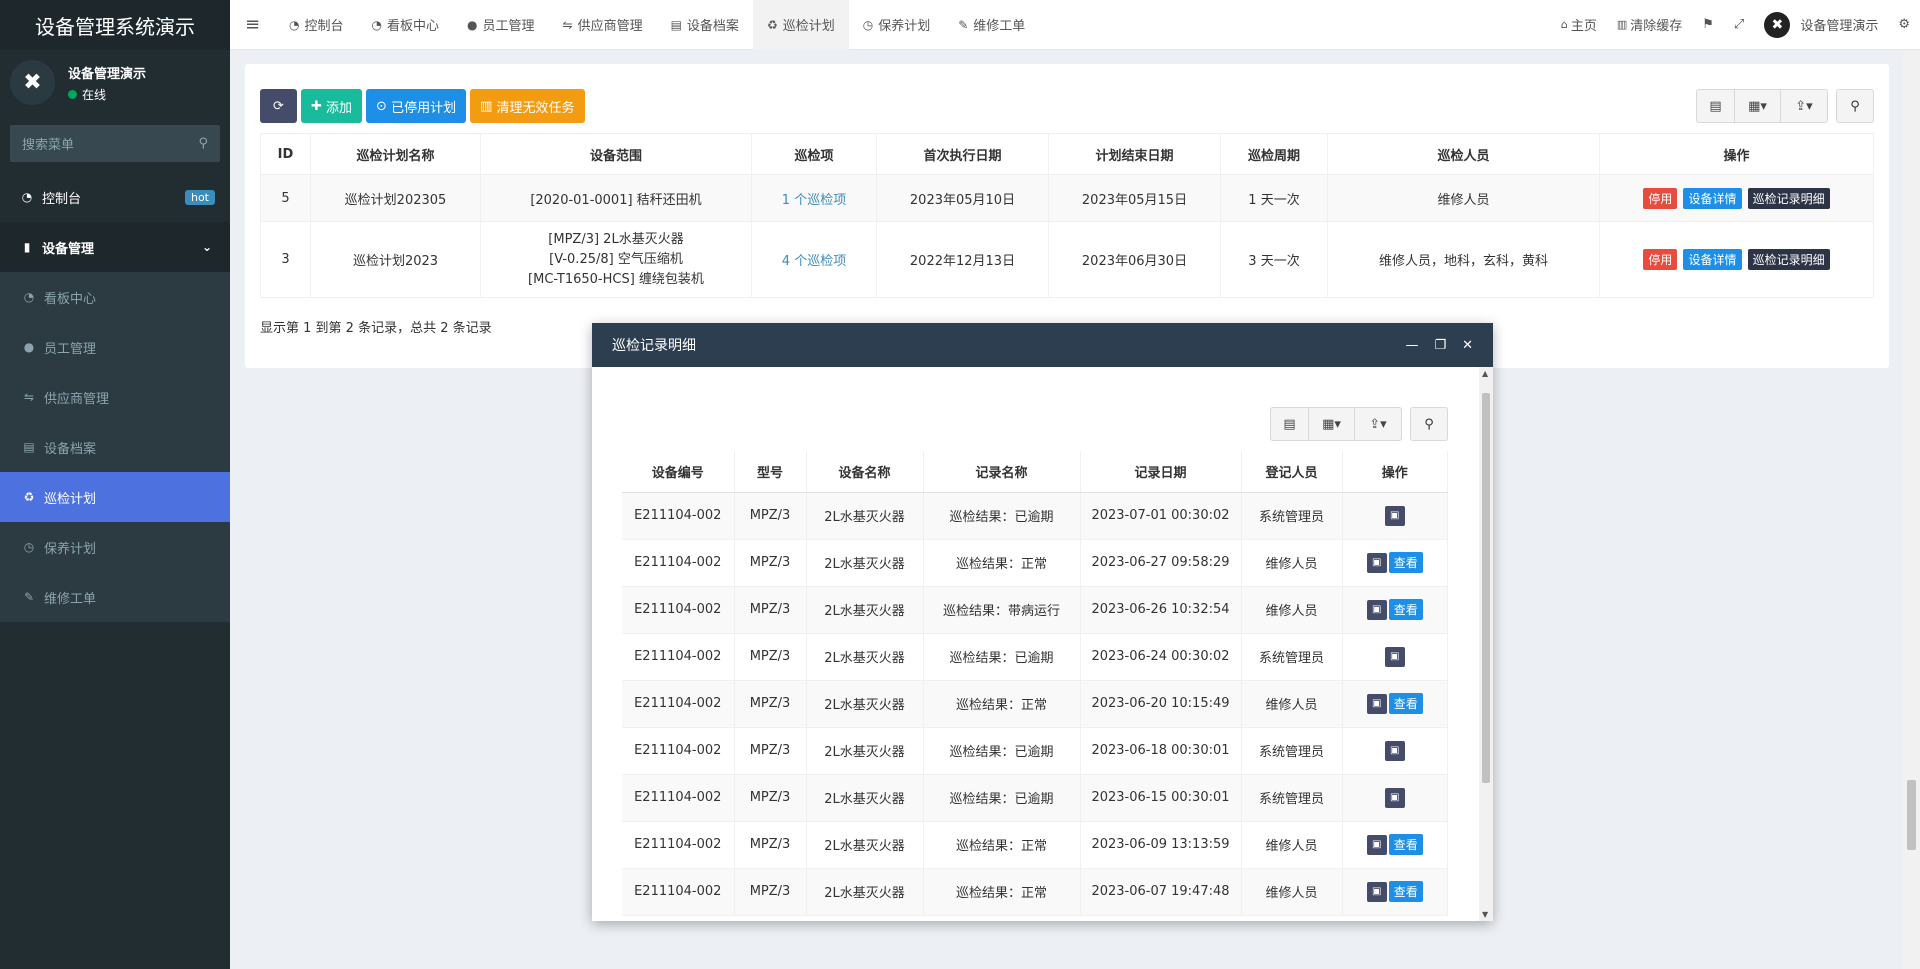 This screenshot has height=969, width=1920. Describe the element at coordinates (508, 26) in the screenshot. I see `tab-label: 员工管理` at that location.